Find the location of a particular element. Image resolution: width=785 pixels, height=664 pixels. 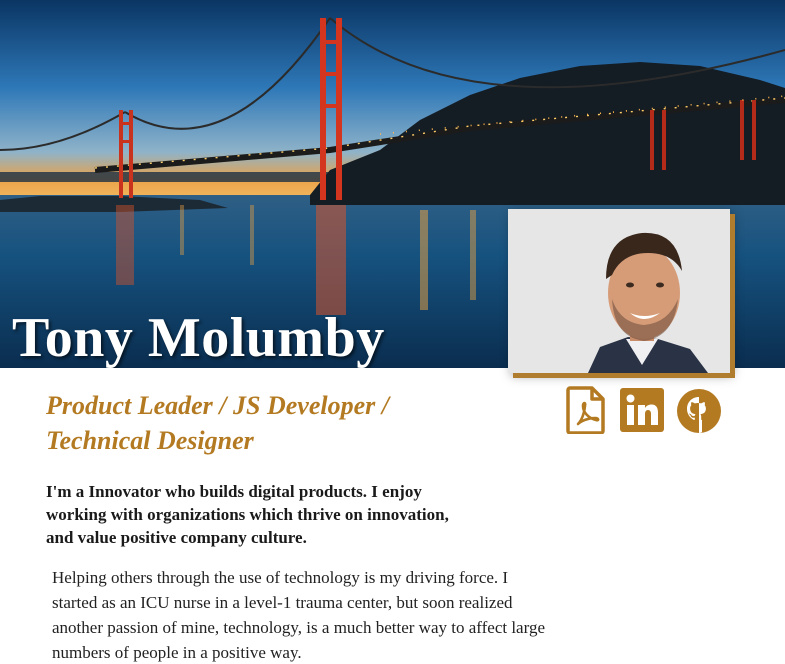

hero-name: Tony Molumby is located at coordinates (198, 337).